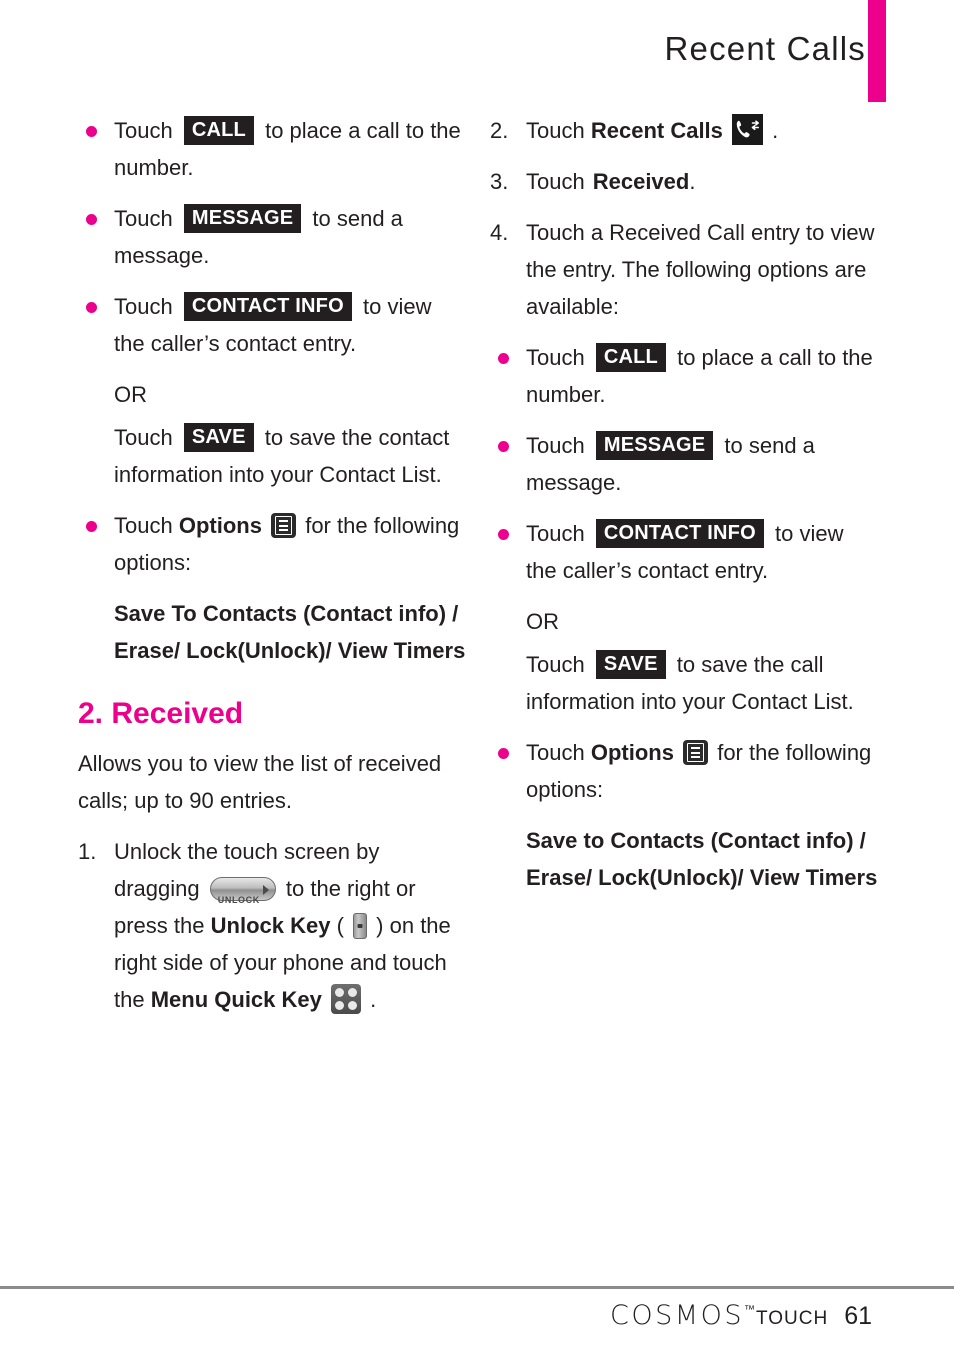 This screenshot has width=954, height=1372. What do you see at coordinates (236, 999) in the screenshot?
I see `menu-quick-key-bold-label: Menu Quick Key` at bounding box center [236, 999].